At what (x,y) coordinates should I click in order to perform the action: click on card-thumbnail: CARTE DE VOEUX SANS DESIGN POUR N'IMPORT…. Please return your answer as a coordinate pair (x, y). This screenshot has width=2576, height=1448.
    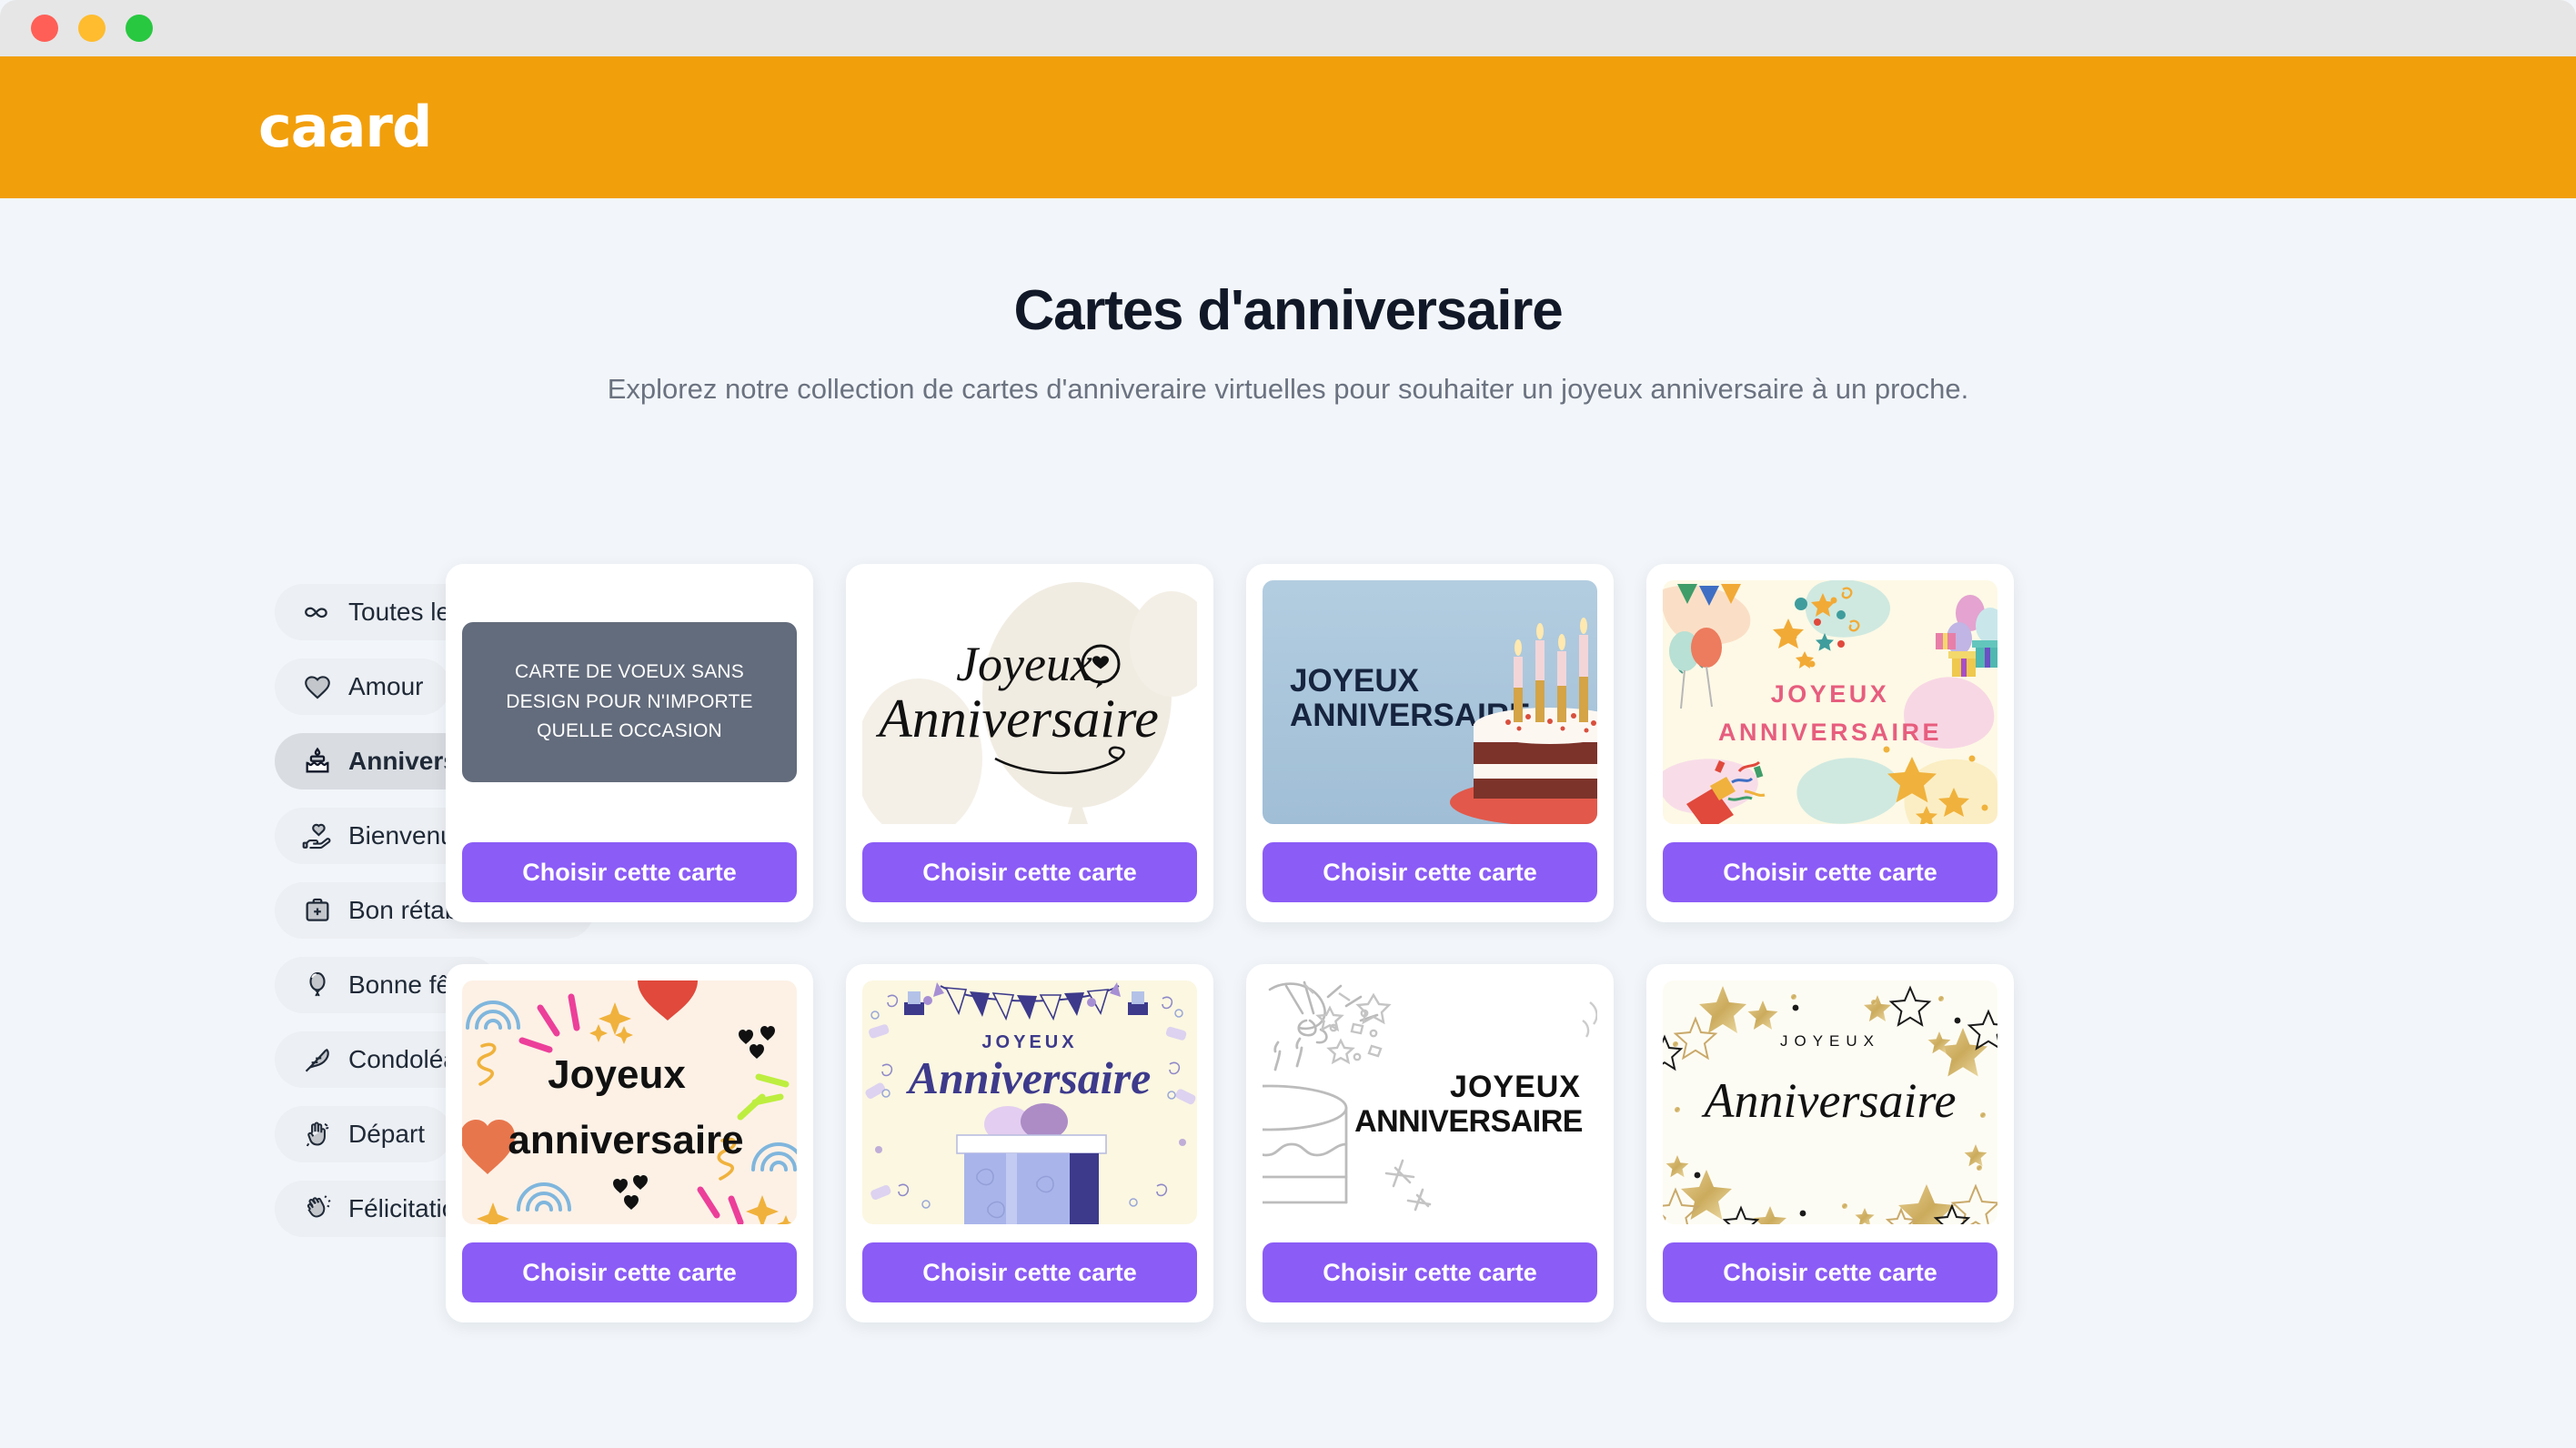
    Looking at the image, I should click on (629, 702).